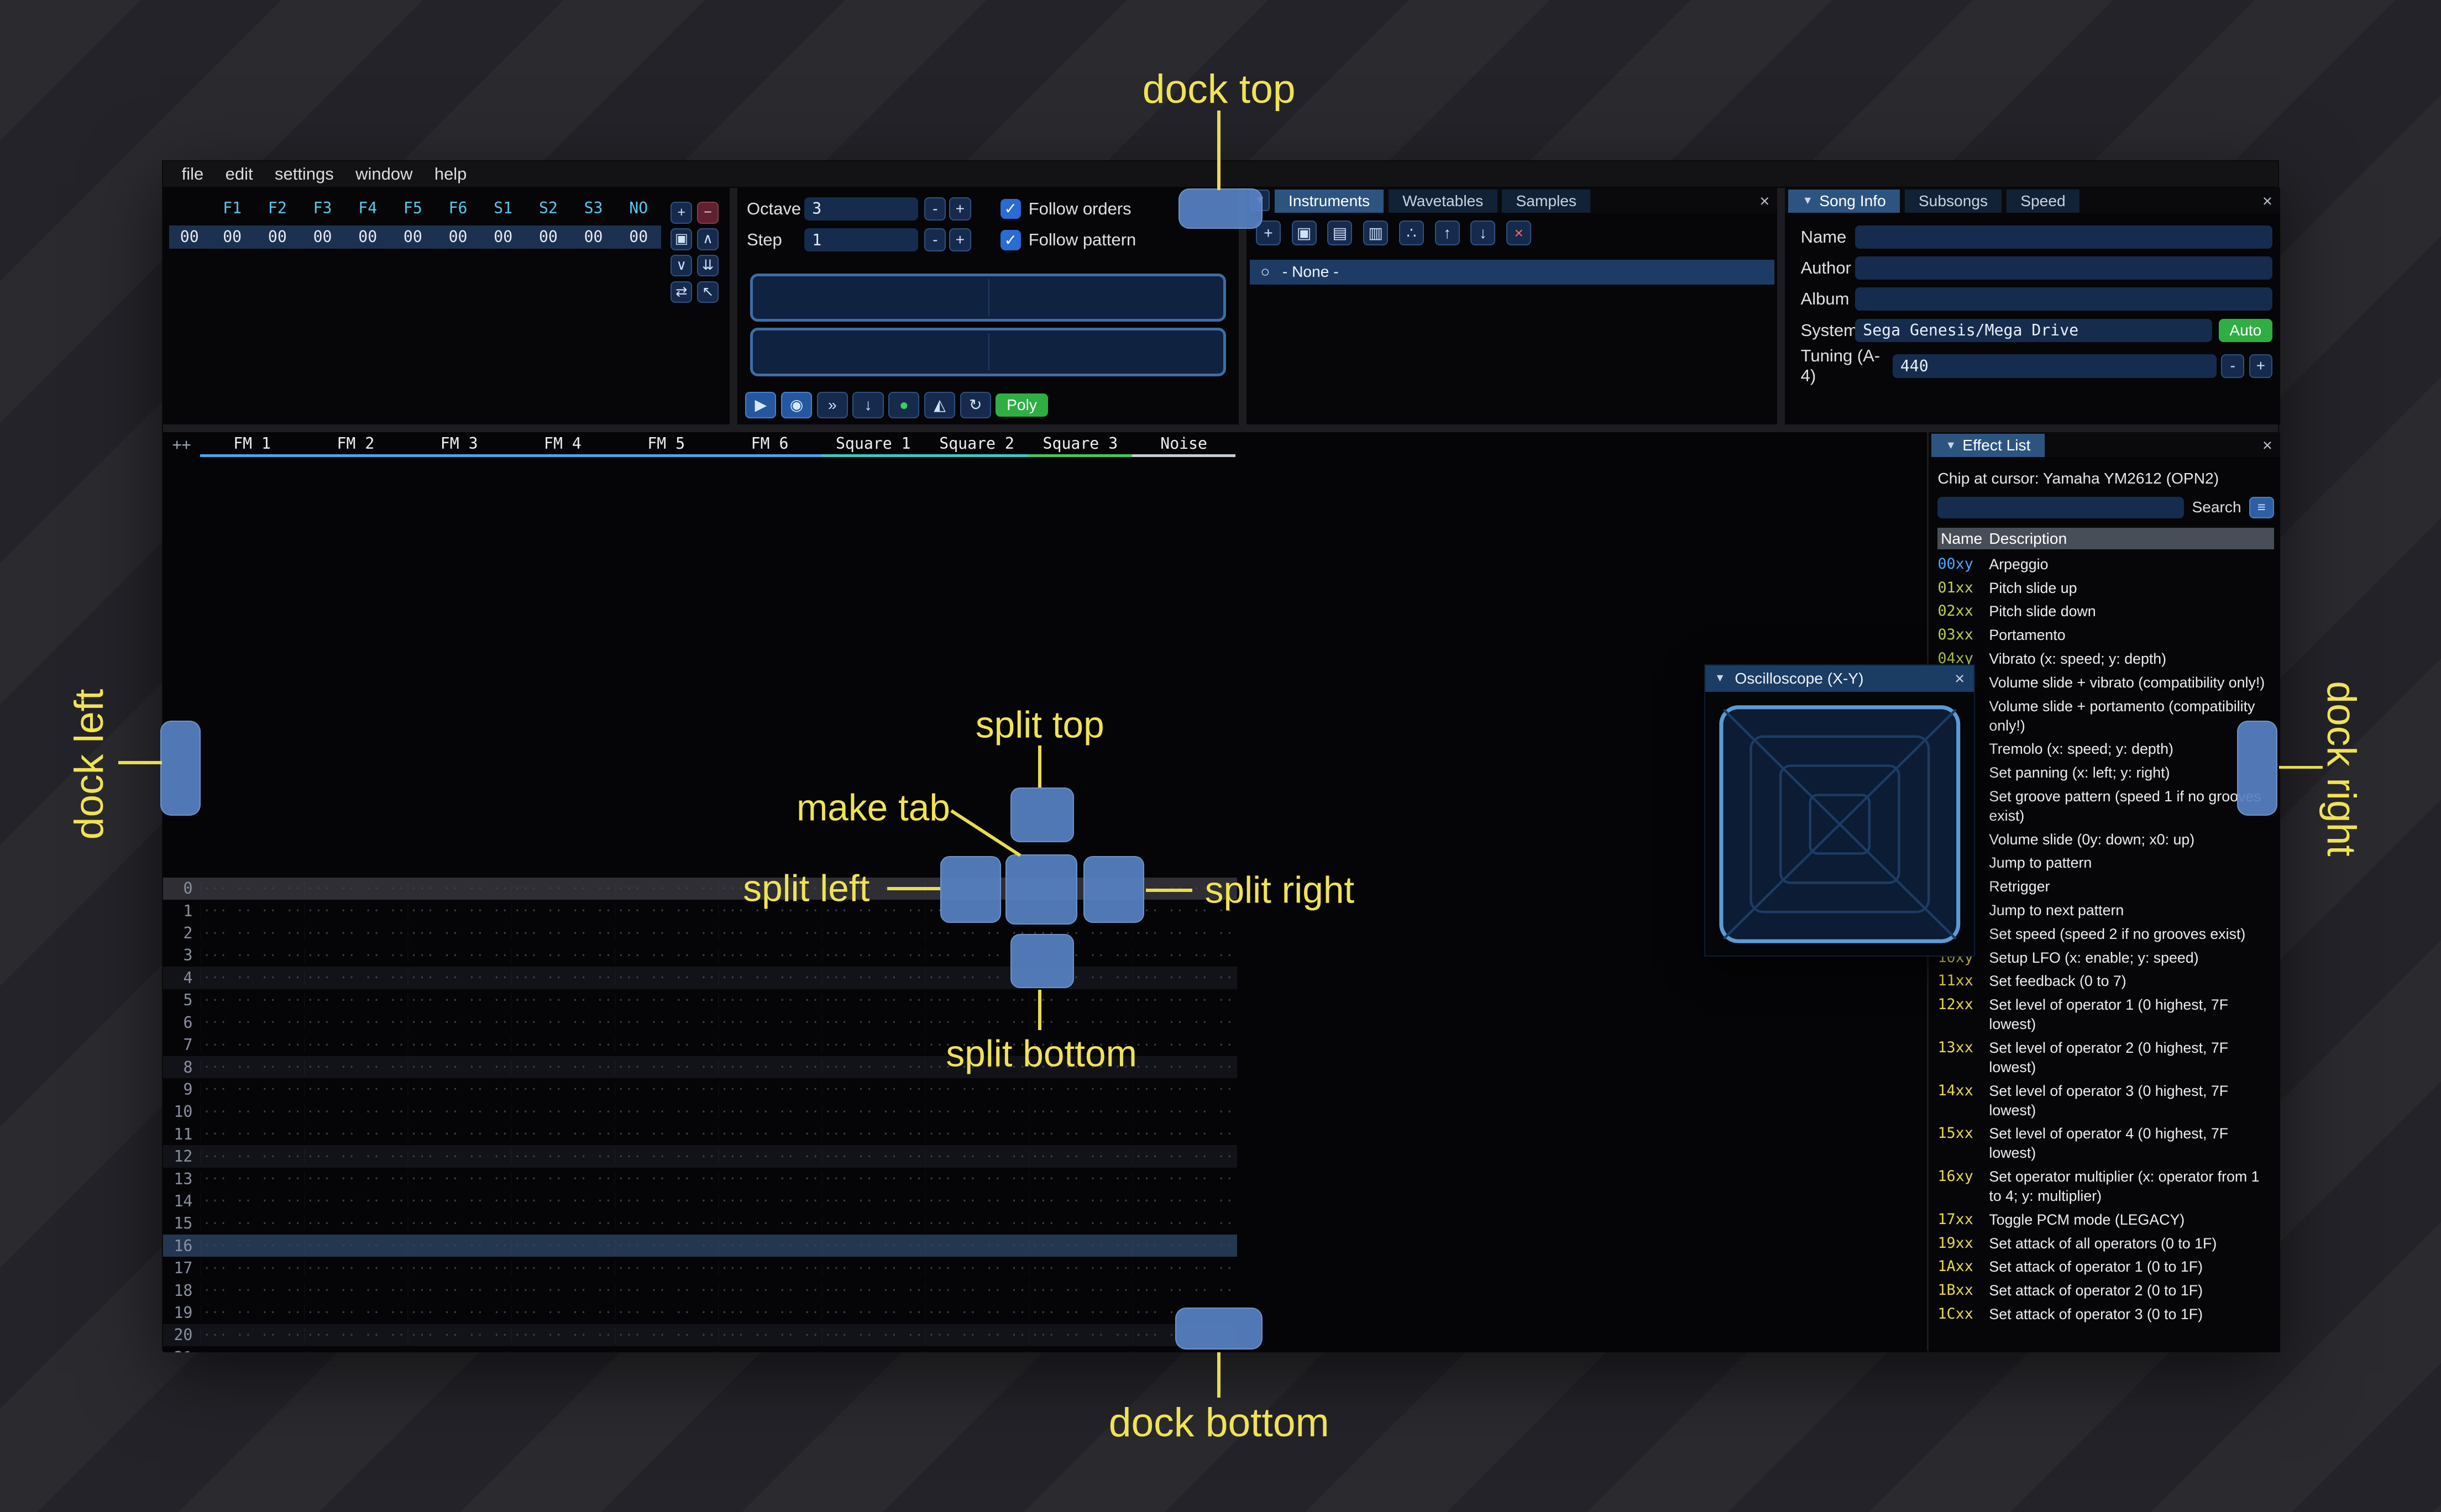 The height and width of the screenshot is (1512, 2441). What do you see at coordinates (873, 445) in the screenshot?
I see `channel-header: Square 1` at bounding box center [873, 445].